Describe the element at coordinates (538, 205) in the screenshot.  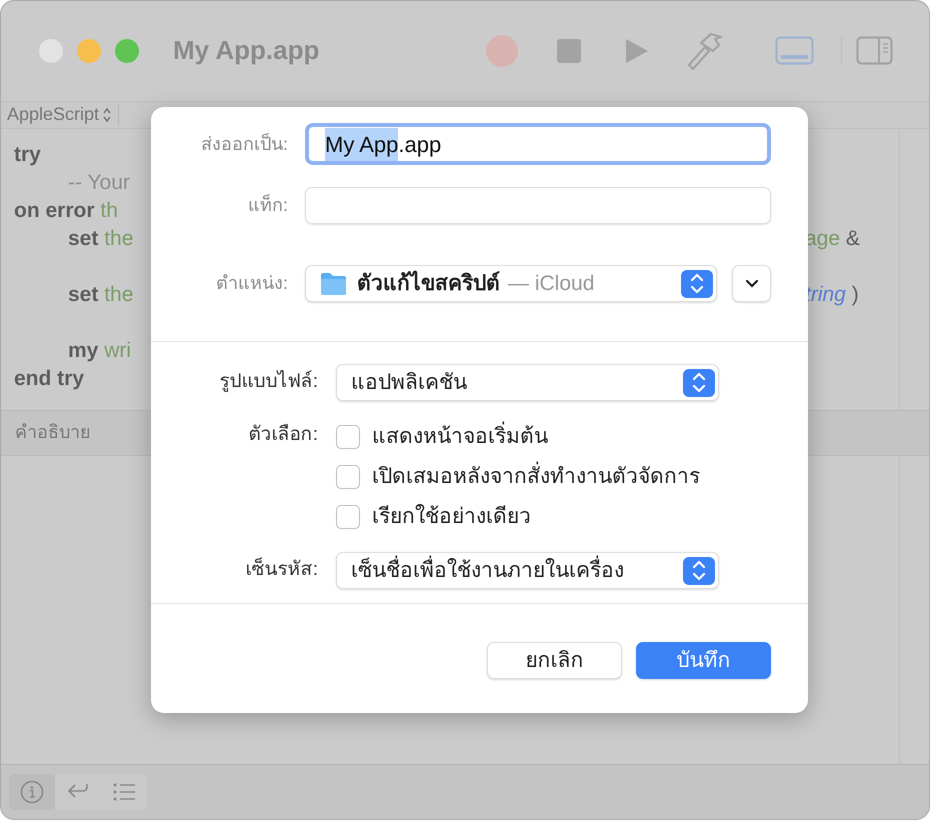
I see `tags-field` at that location.